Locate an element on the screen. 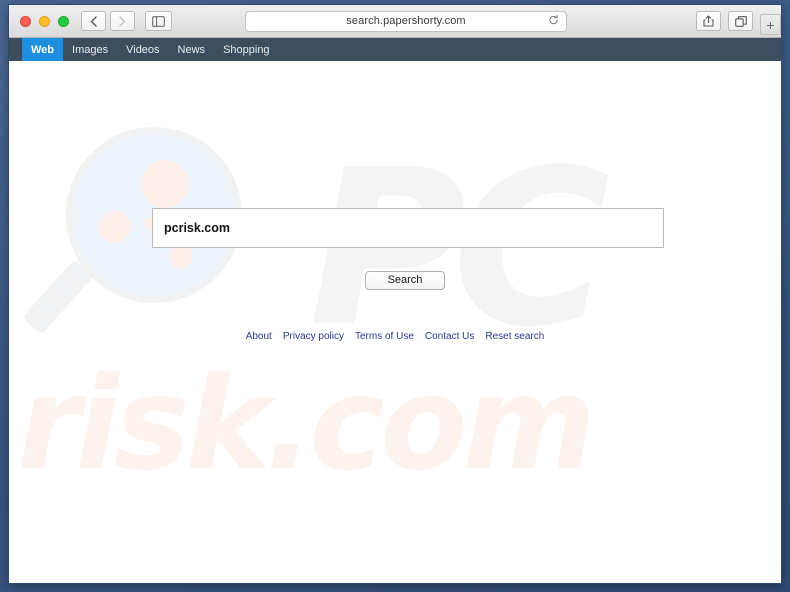 This screenshot has width=790, height=592. chevron-right-icon is located at coordinates (122, 21).